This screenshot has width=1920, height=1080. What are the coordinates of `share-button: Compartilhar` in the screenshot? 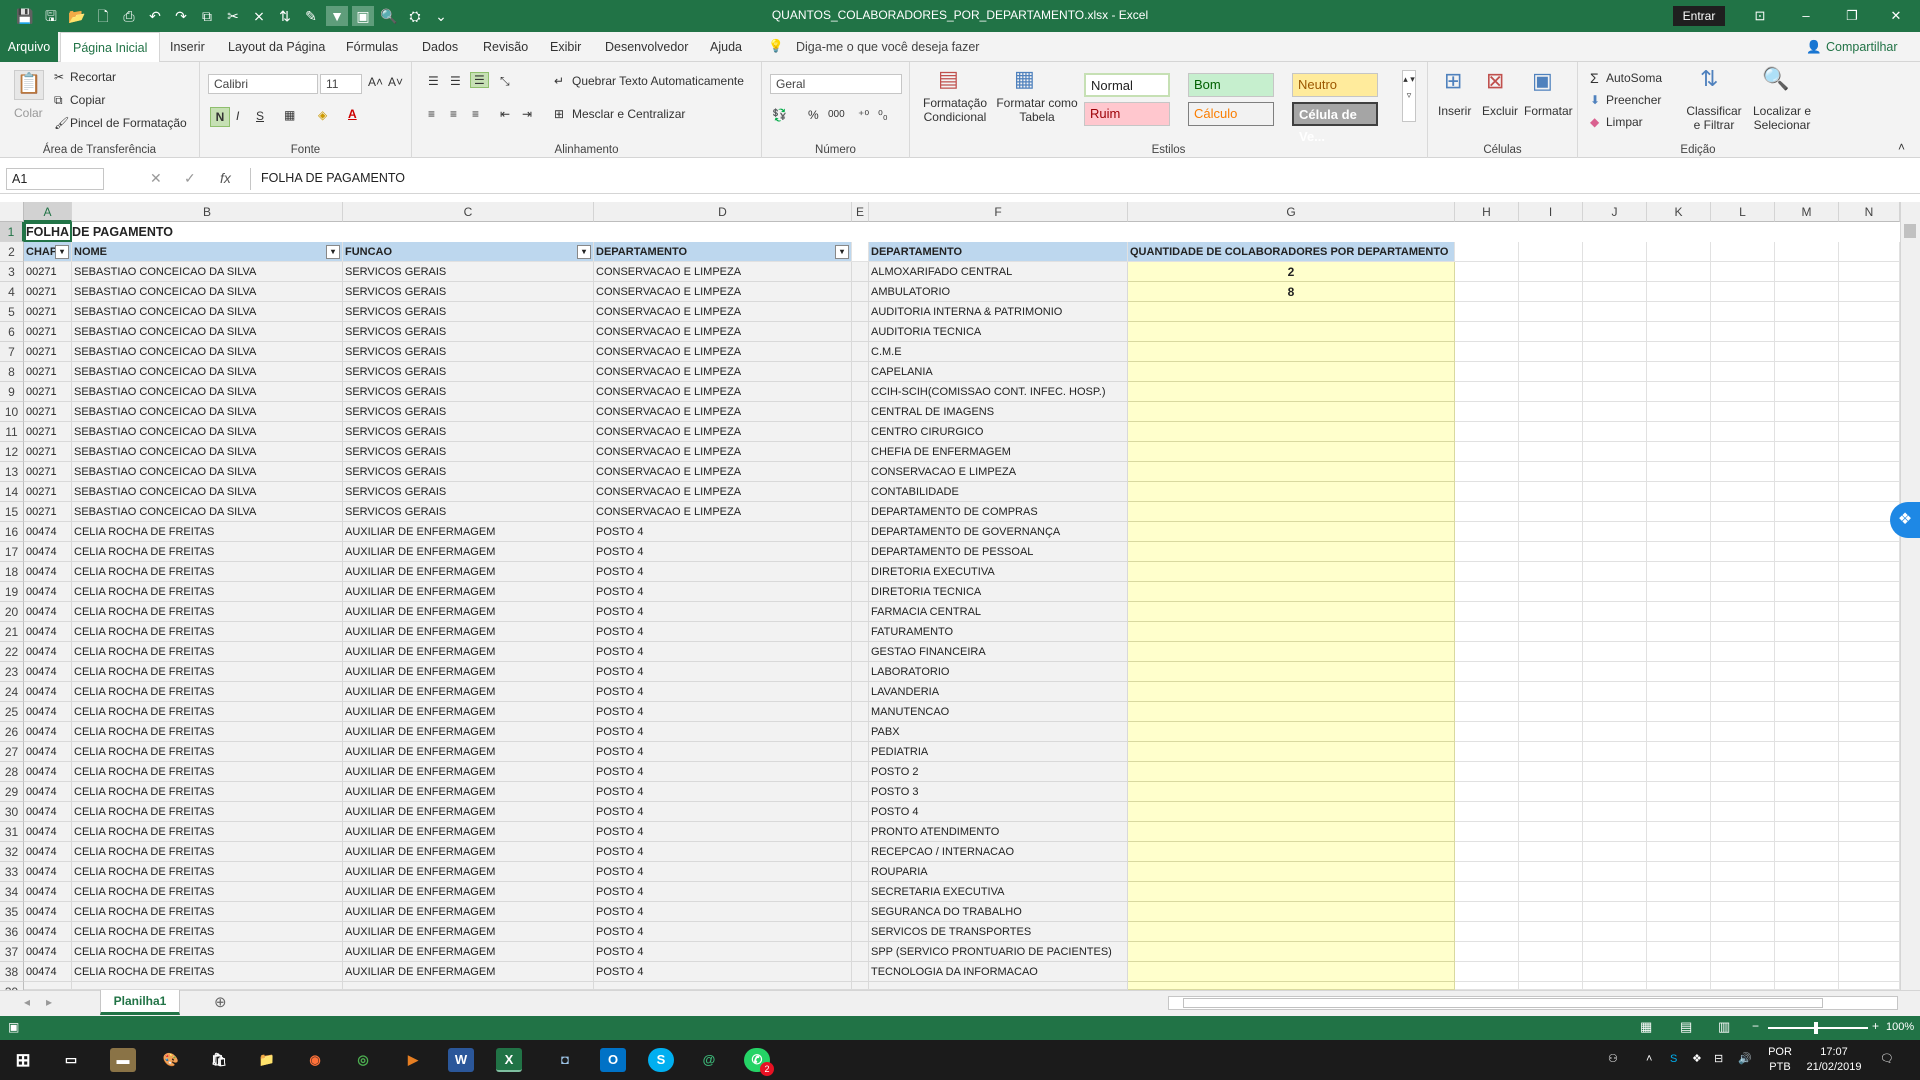 It's located at (1862, 47).